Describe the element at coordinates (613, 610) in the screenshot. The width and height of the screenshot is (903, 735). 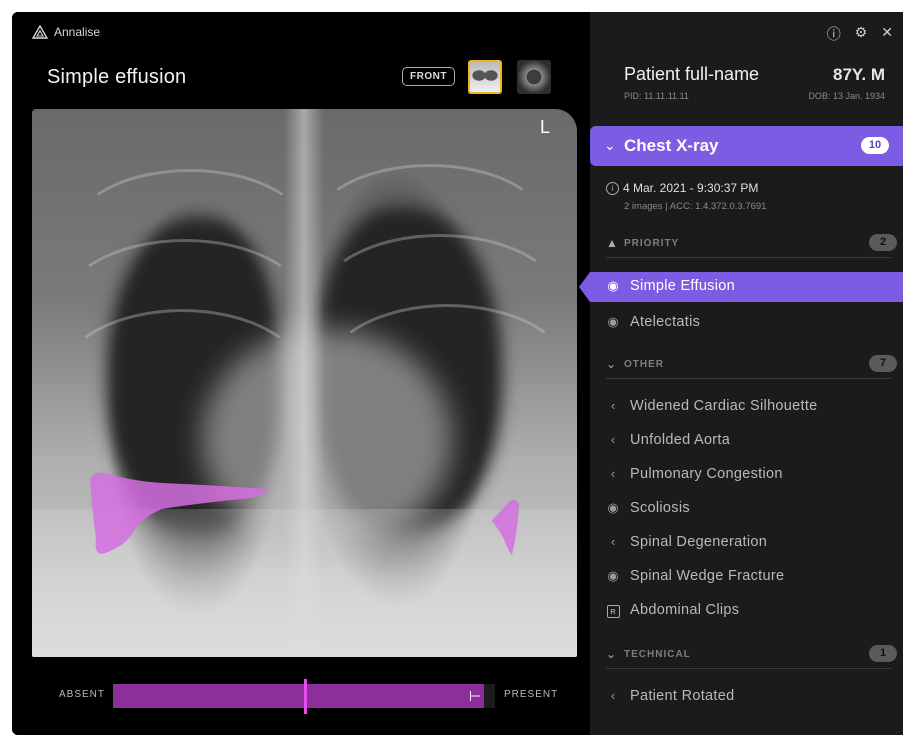
I see `report-icon: R` at that location.